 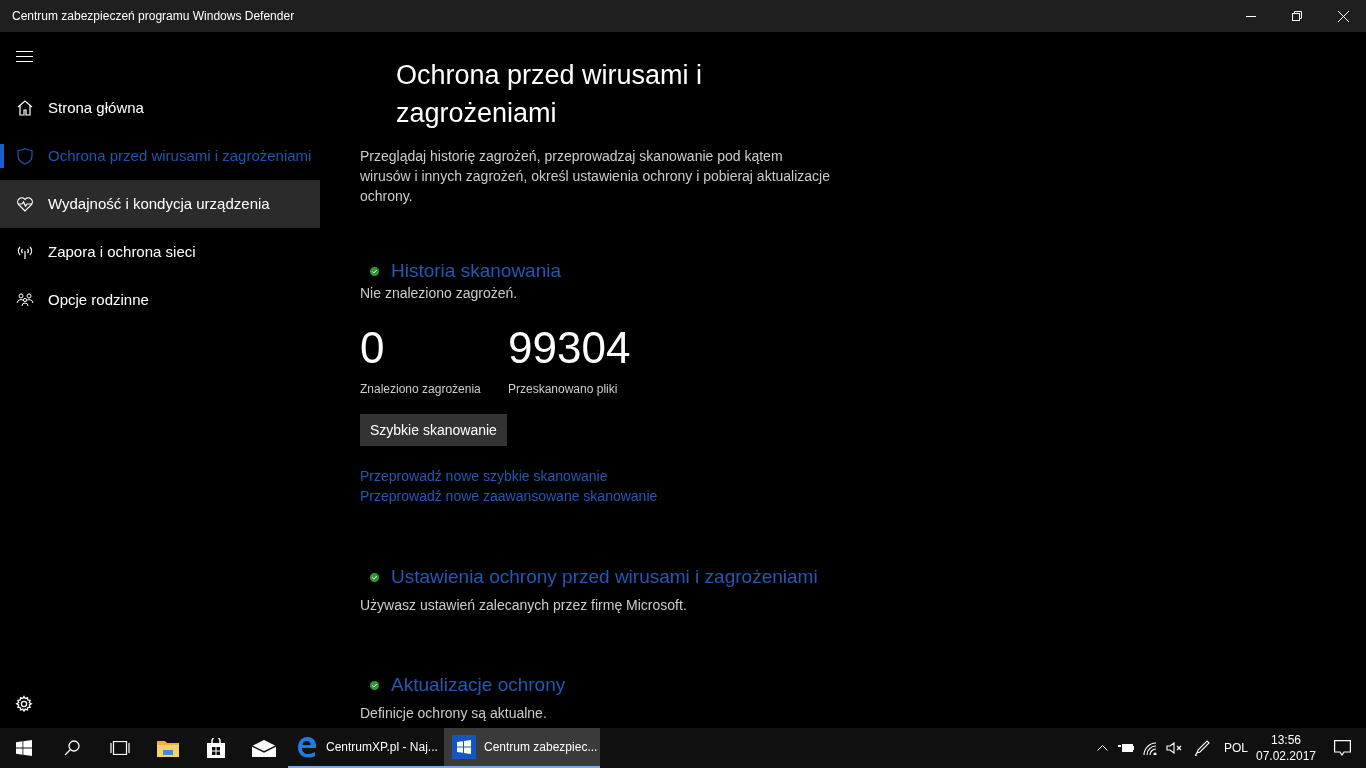 I want to click on minimize-icon, so click(x=1251, y=16).